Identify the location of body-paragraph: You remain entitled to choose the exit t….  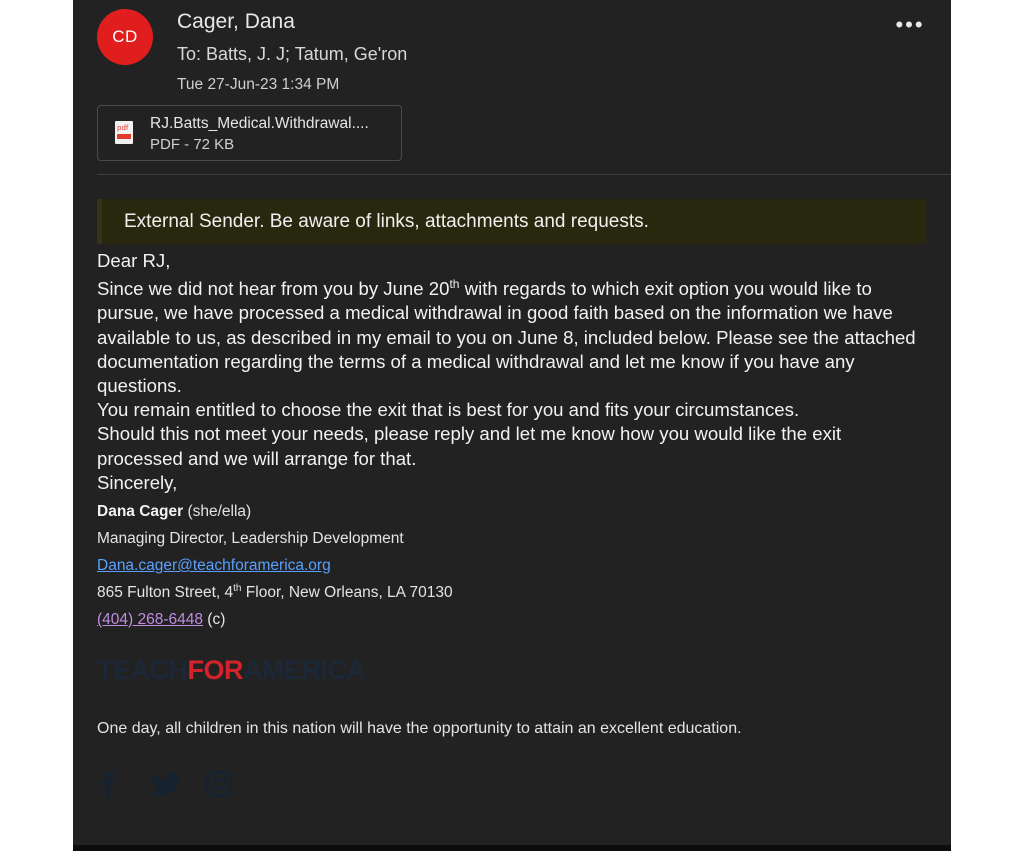
(448, 410).